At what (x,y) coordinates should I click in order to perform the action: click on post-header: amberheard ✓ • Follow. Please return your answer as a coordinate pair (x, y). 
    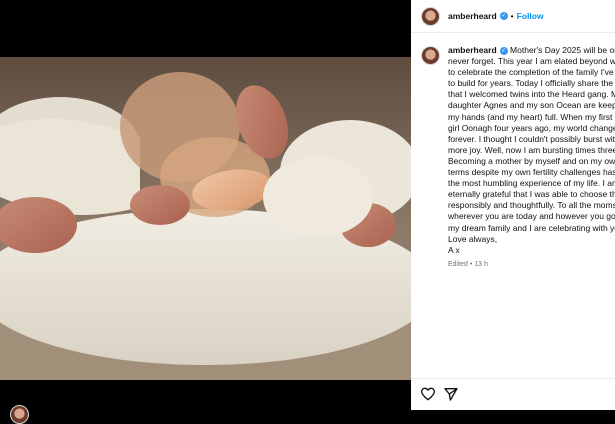
    Looking at the image, I should click on (513, 16).